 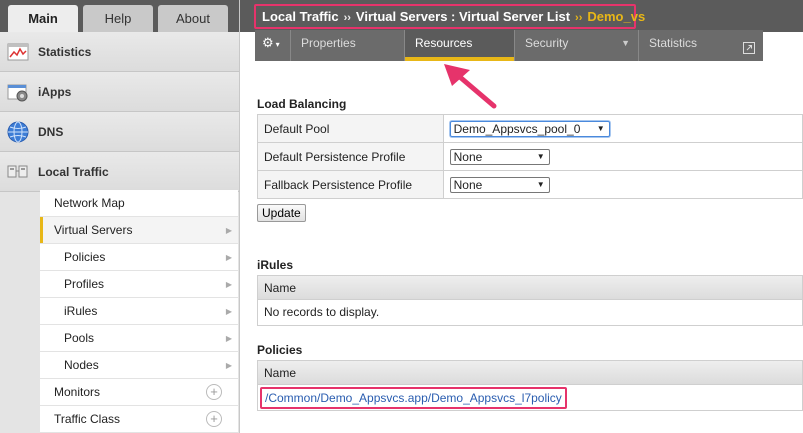 What do you see at coordinates (87, 419) in the screenshot?
I see `sidebar-item-label: Traffic Class` at bounding box center [87, 419].